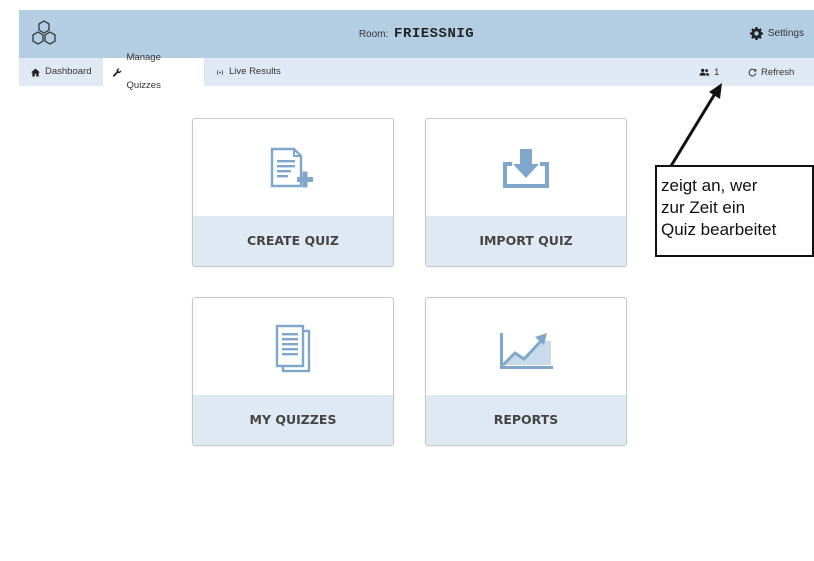 This screenshot has width=814, height=561. What do you see at coordinates (717, 72) in the screenshot?
I see `active-users-count: 1` at bounding box center [717, 72].